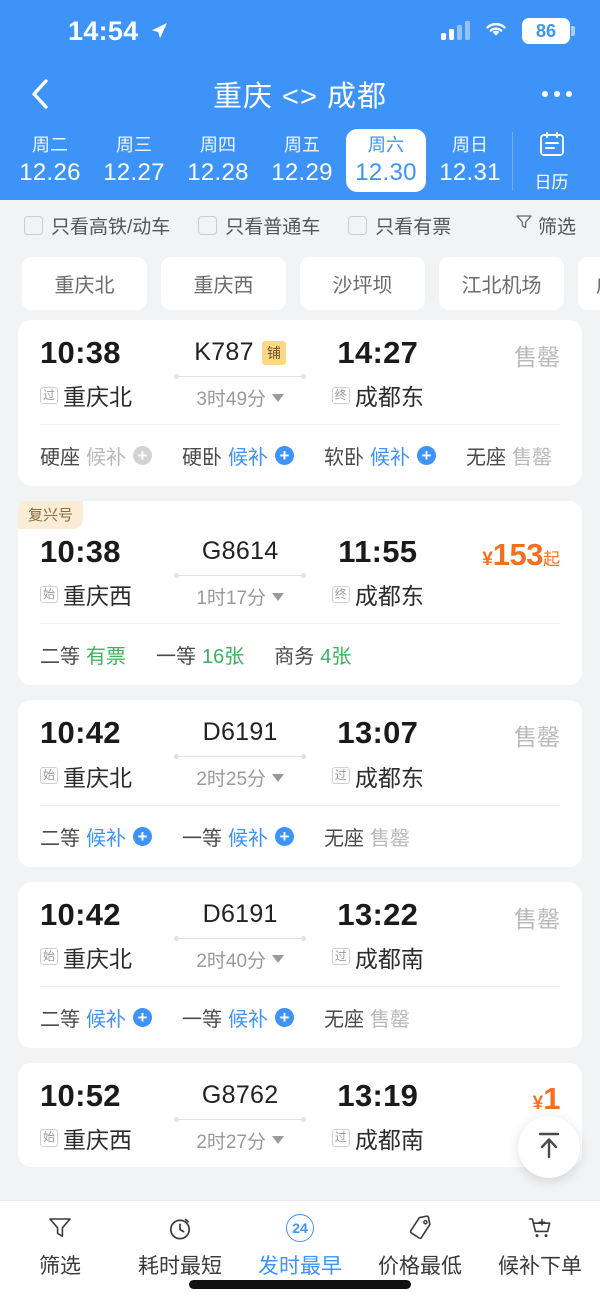  I want to click on departure-info: 10:38 过 重庆北, so click(108, 373).